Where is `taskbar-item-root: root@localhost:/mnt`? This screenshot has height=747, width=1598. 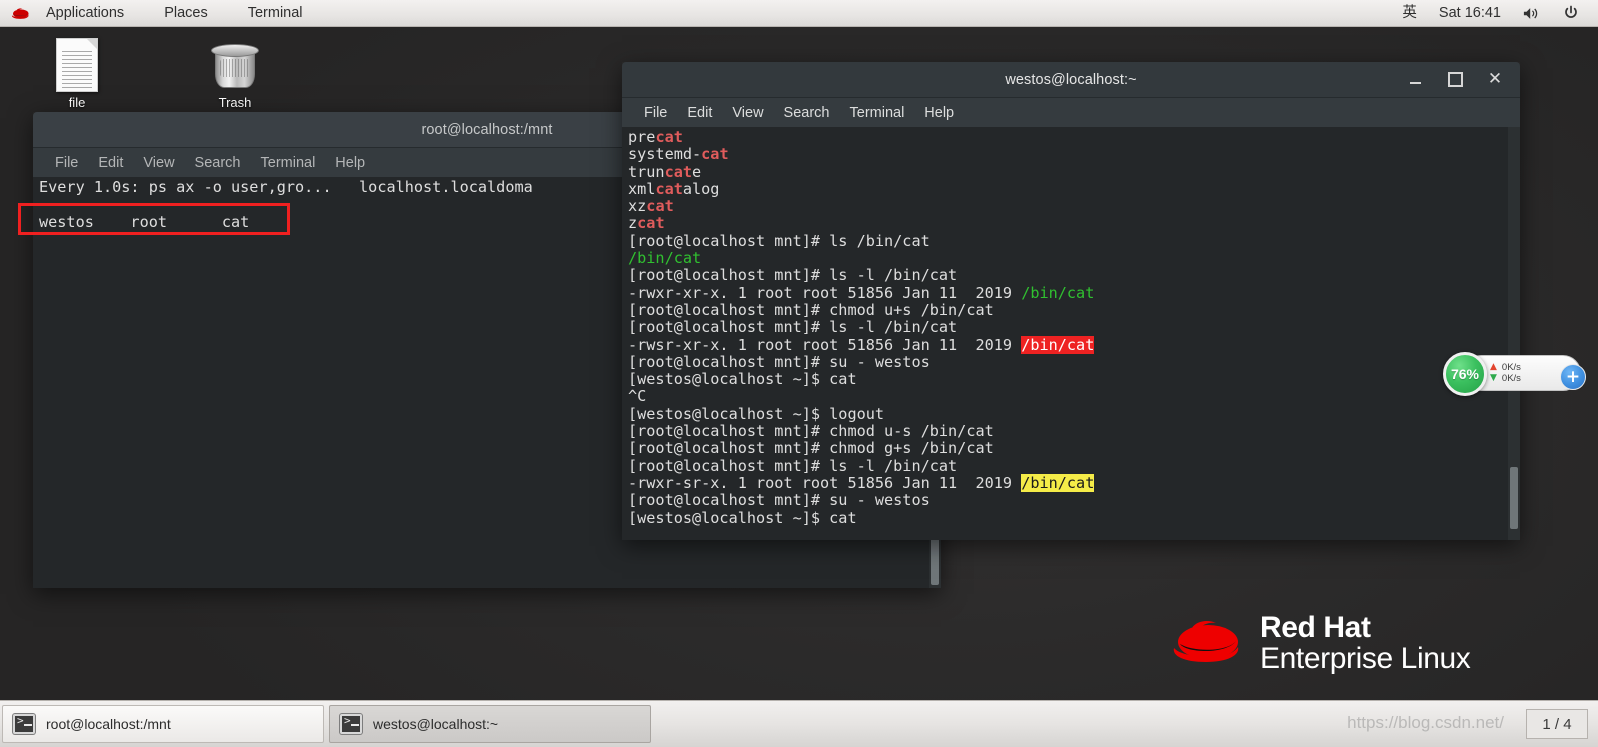 taskbar-item-root: root@localhost:/mnt is located at coordinates (163, 724).